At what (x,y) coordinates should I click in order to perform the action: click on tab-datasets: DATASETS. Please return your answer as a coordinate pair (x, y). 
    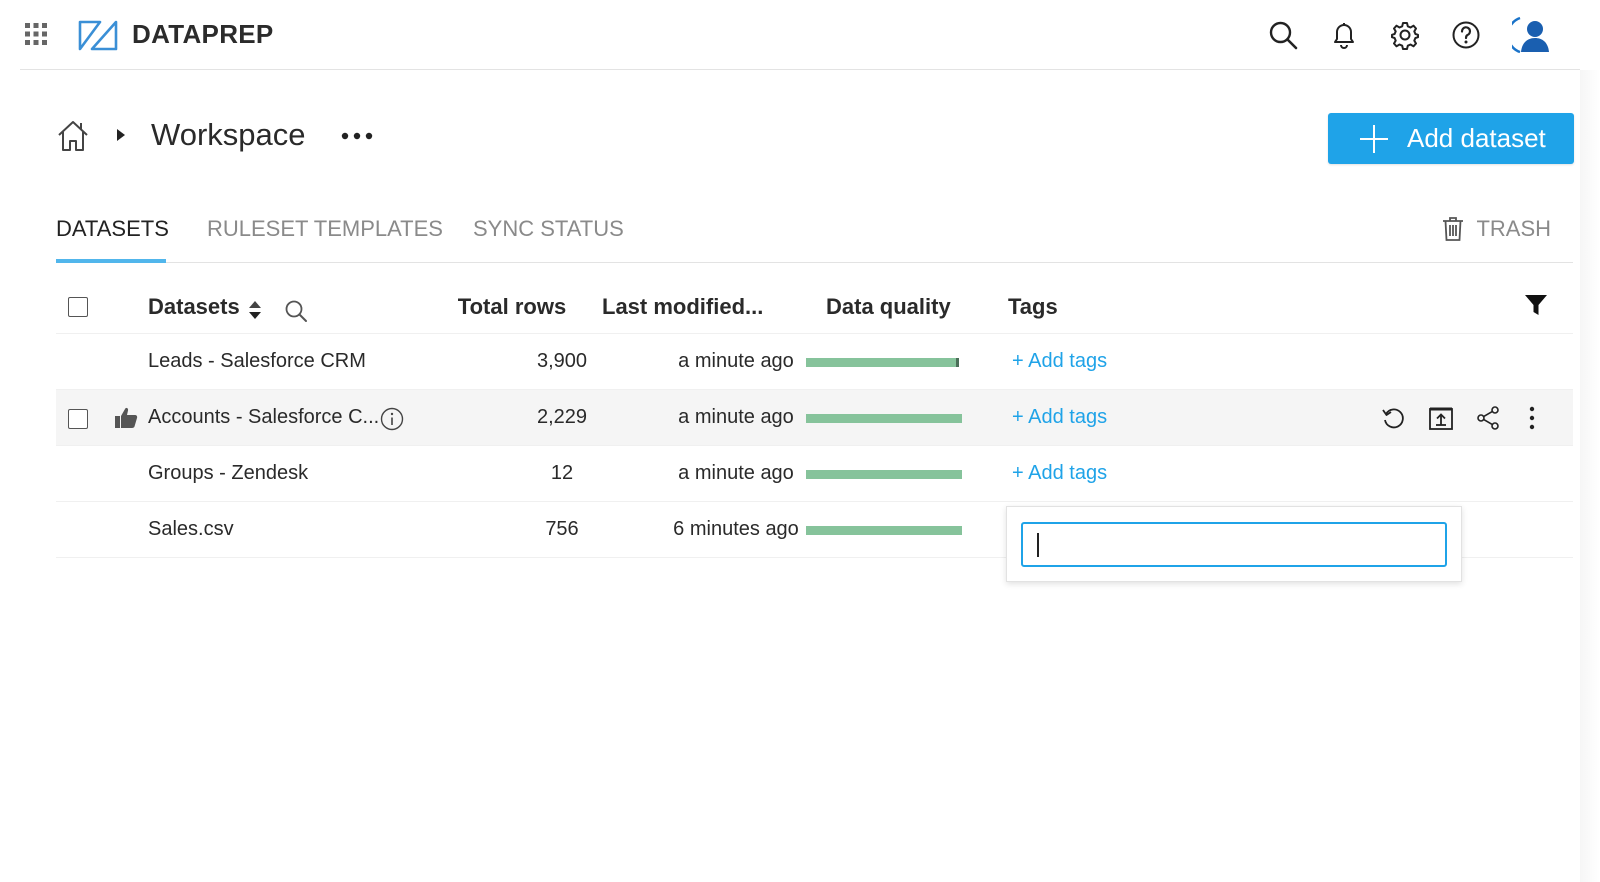
    Looking at the image, I should click on (112, 229).